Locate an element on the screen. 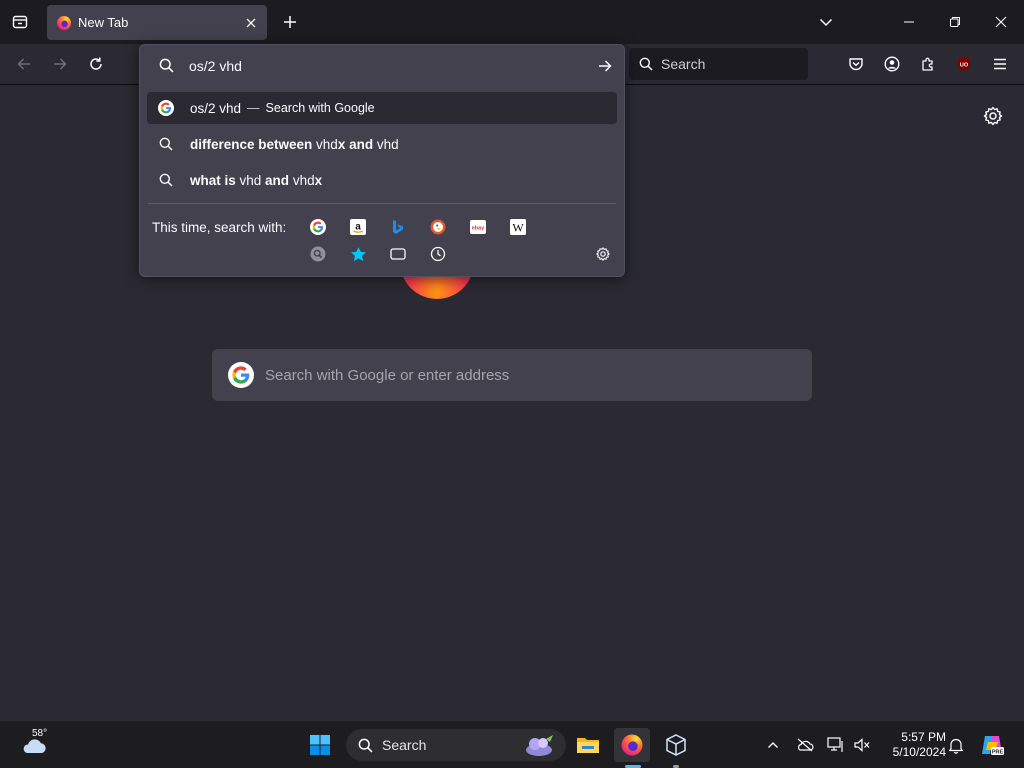 The height and width of the screenshot is (768, 1024). notifications-button is located at coordinates (956, 745).